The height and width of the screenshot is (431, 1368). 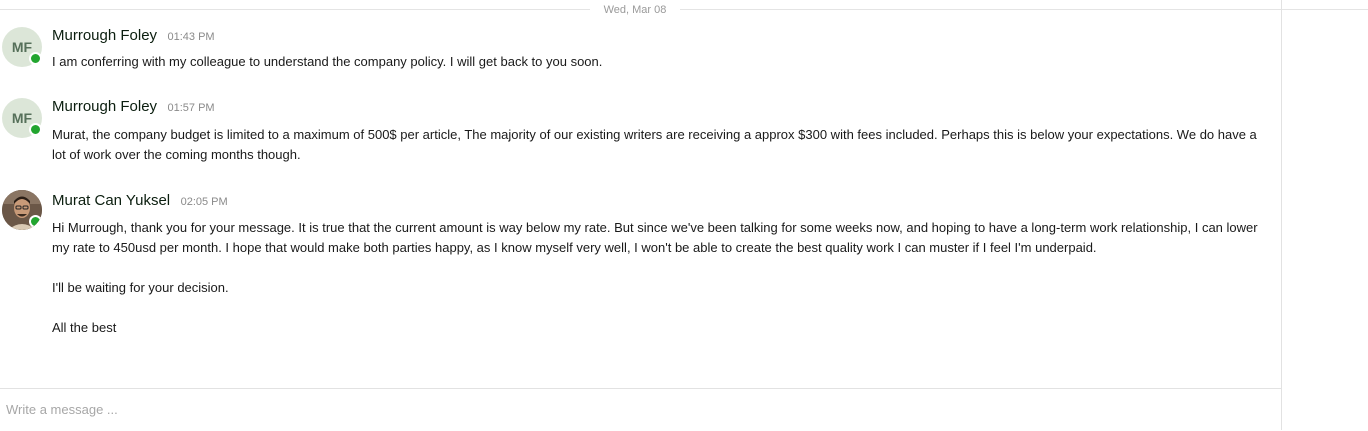 I want to click on message-text: All the best, so click(x=84, y=327).